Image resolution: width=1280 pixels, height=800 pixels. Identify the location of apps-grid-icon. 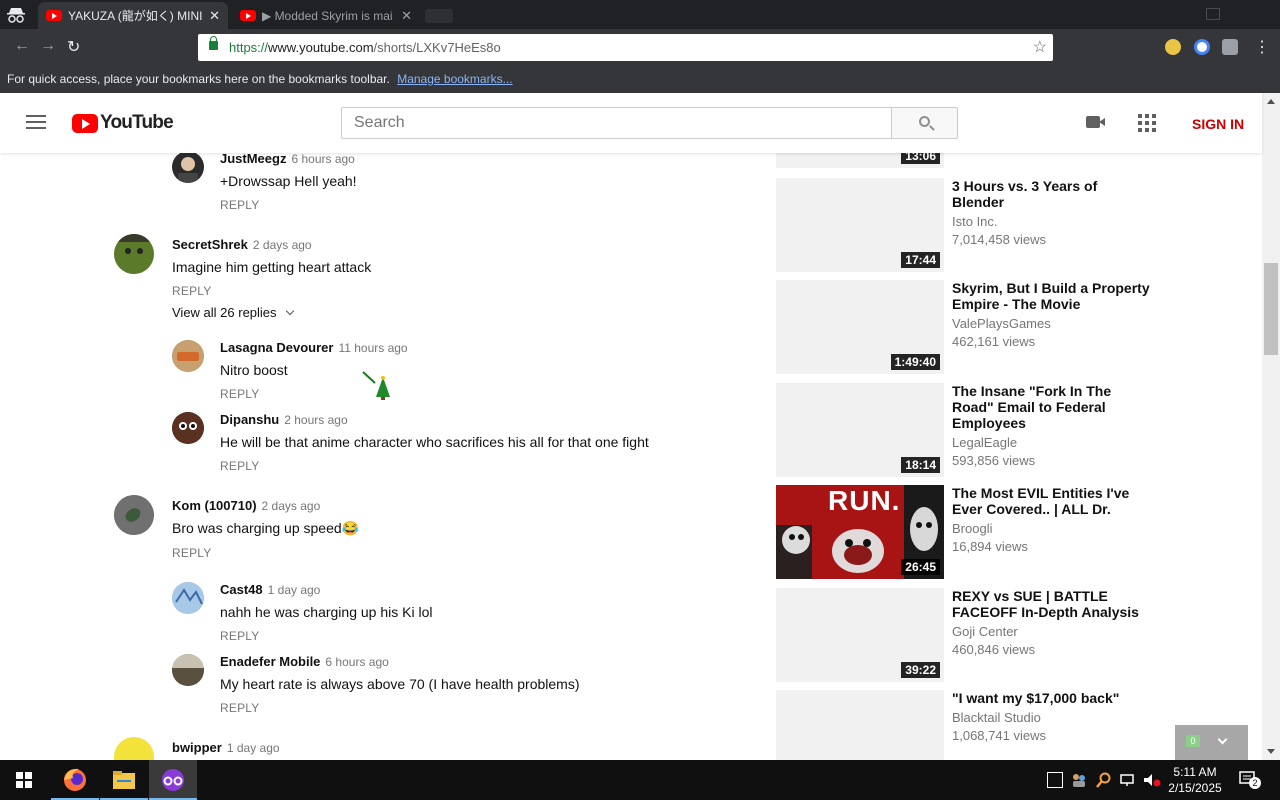
(1147, 123).